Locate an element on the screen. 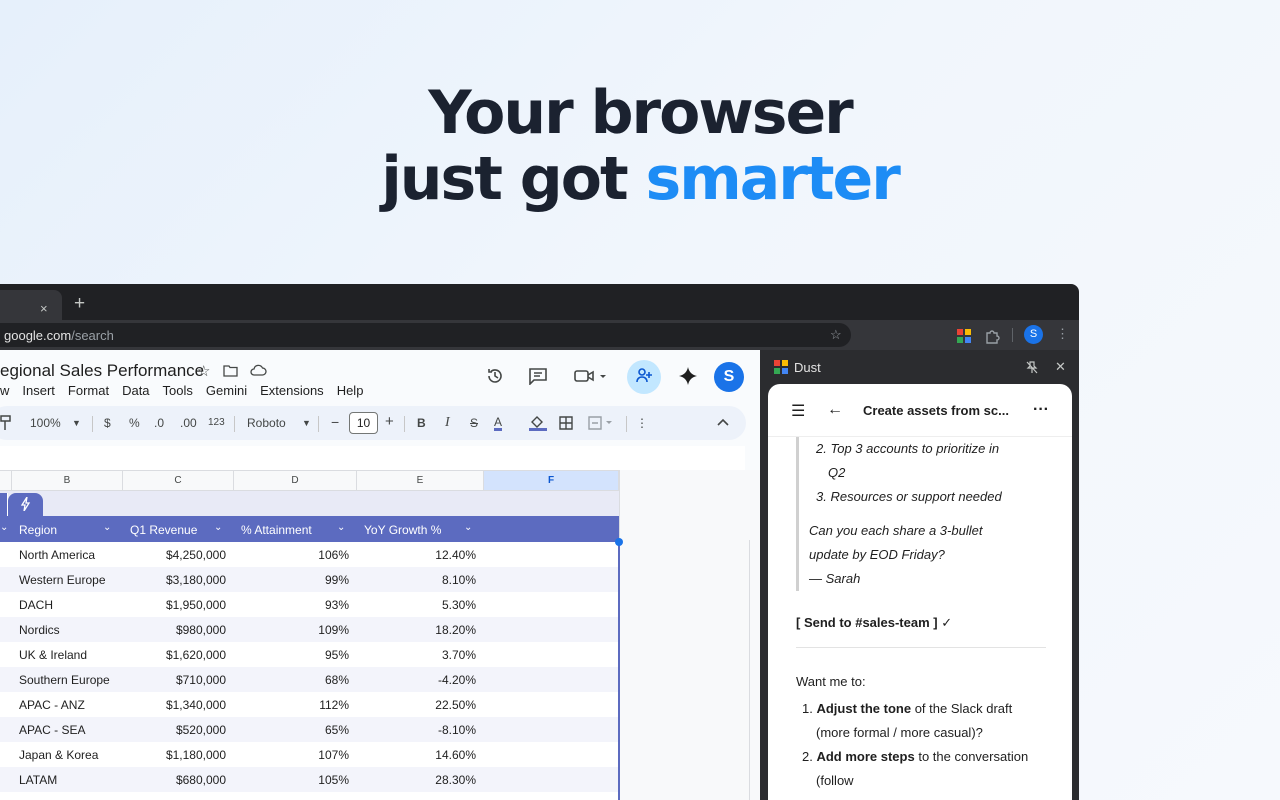 Image resolution: width=1280 pixels, height=800 pixels. decrease-decimal-button: .0 is located at coordinates (159, 423).